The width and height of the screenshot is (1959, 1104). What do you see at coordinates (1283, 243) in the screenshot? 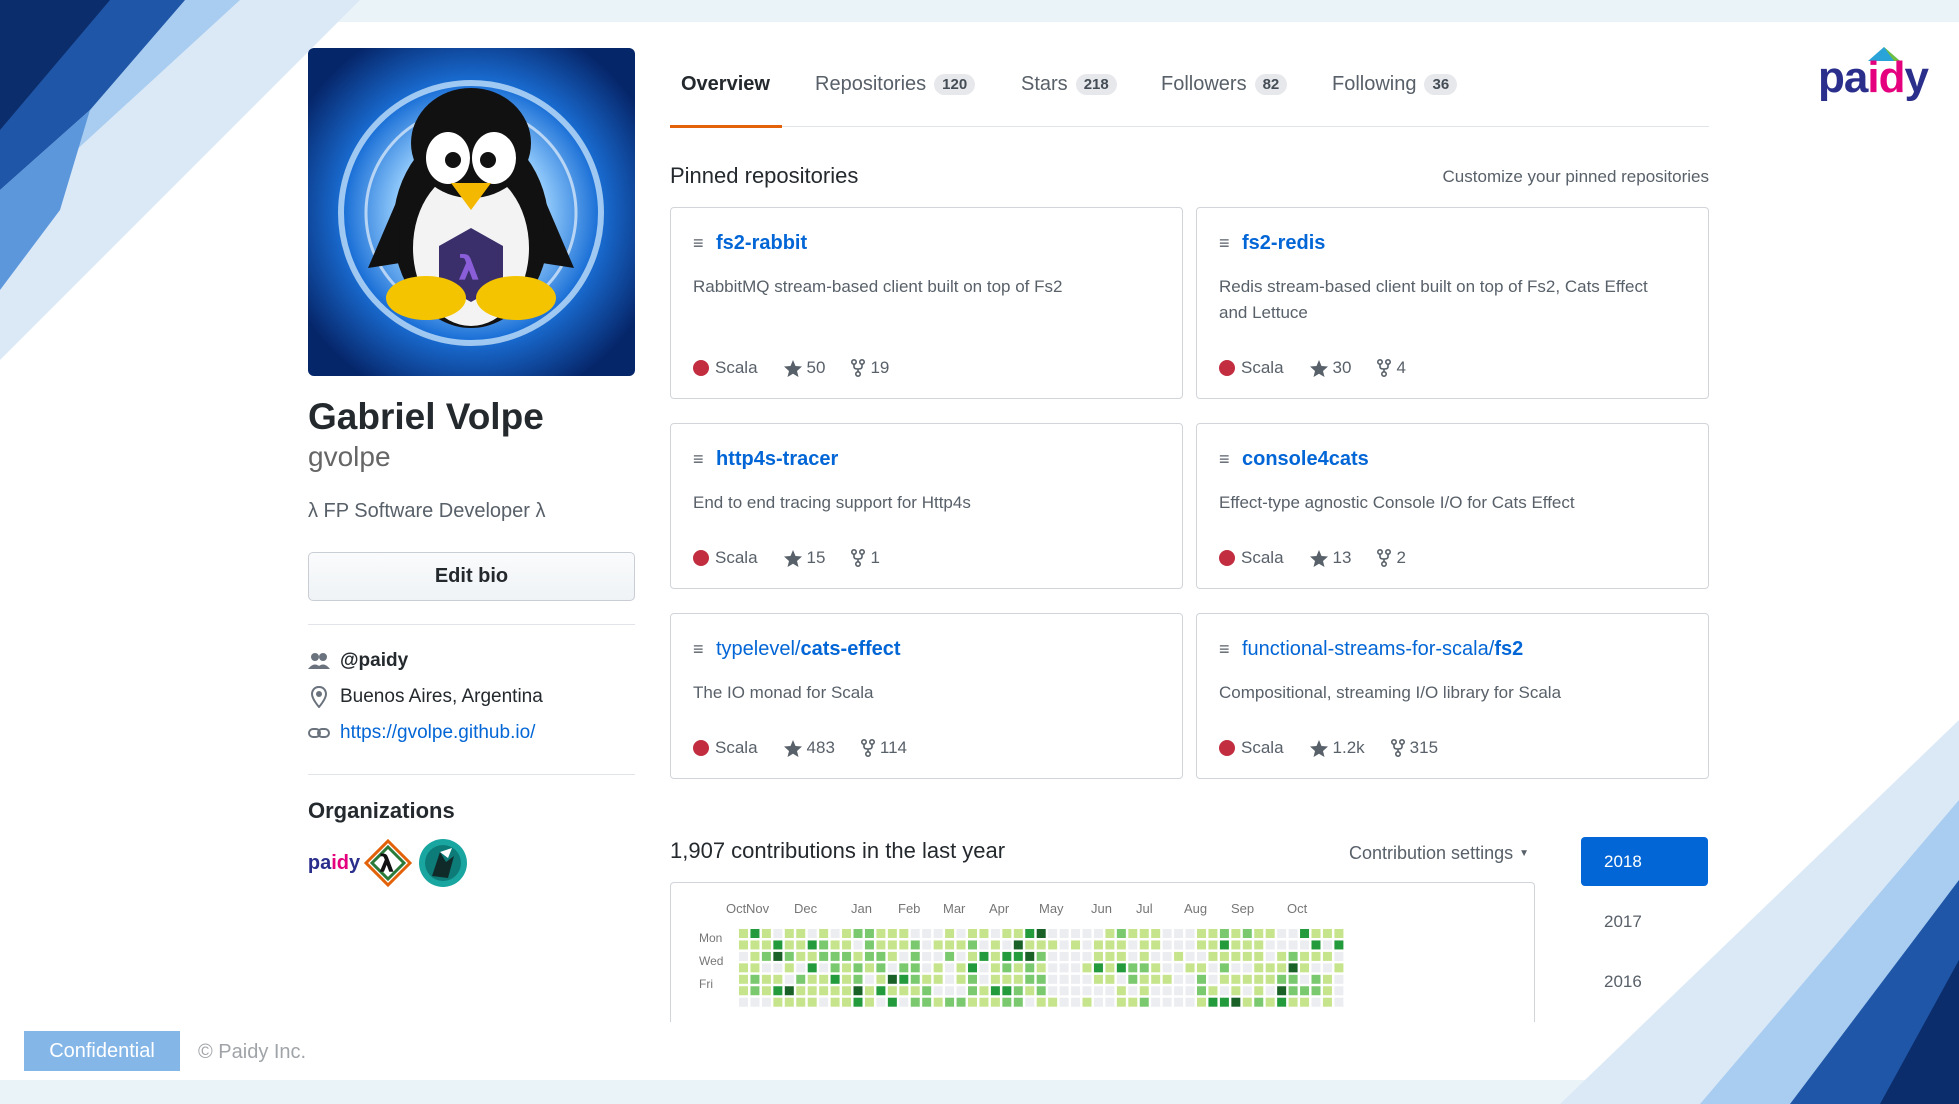
I see `repo-link: fs2-redis` at bounding box center [1283, 243].